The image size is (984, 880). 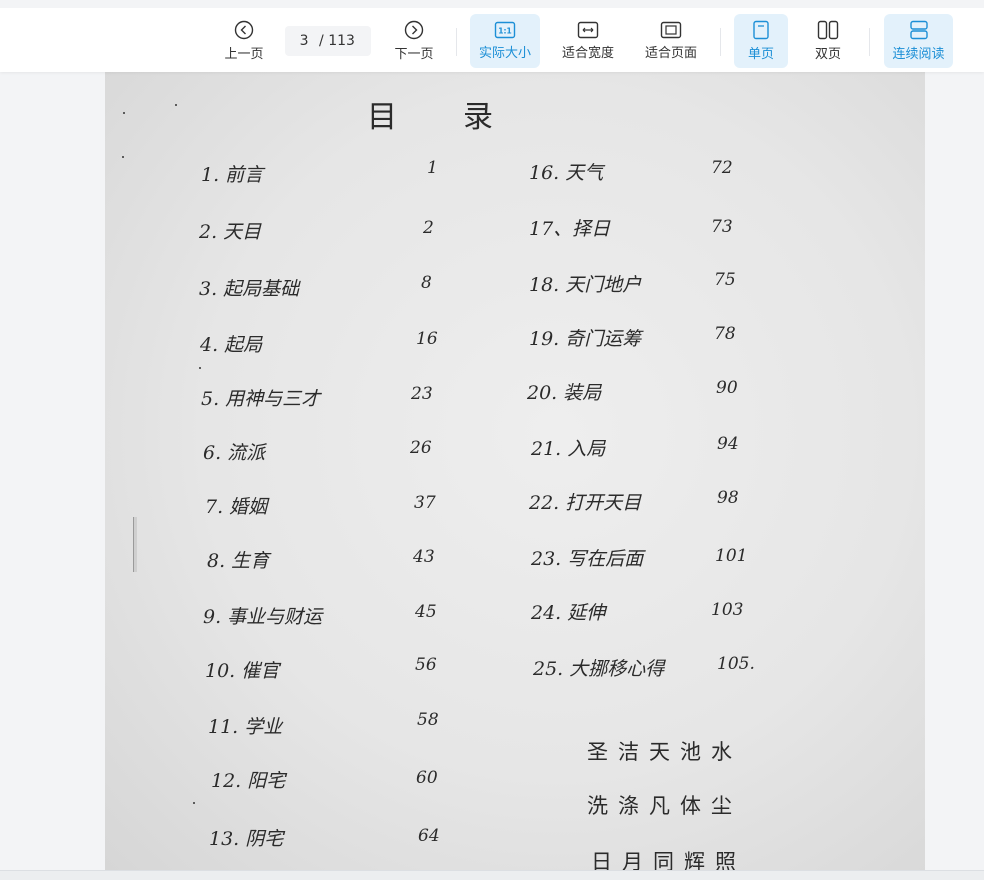 What do you see at coordinates (827, 54) in the screenshot?
I see `double-page-label: 双页` at bounding box center [827, 54].